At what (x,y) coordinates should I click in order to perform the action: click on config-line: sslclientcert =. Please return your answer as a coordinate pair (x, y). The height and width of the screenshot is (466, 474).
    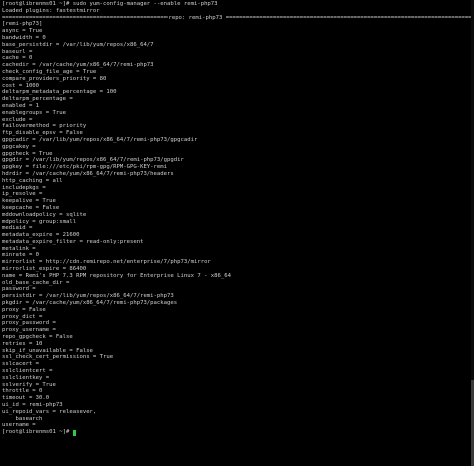
    Looking at the image, I should click on (27, 371).